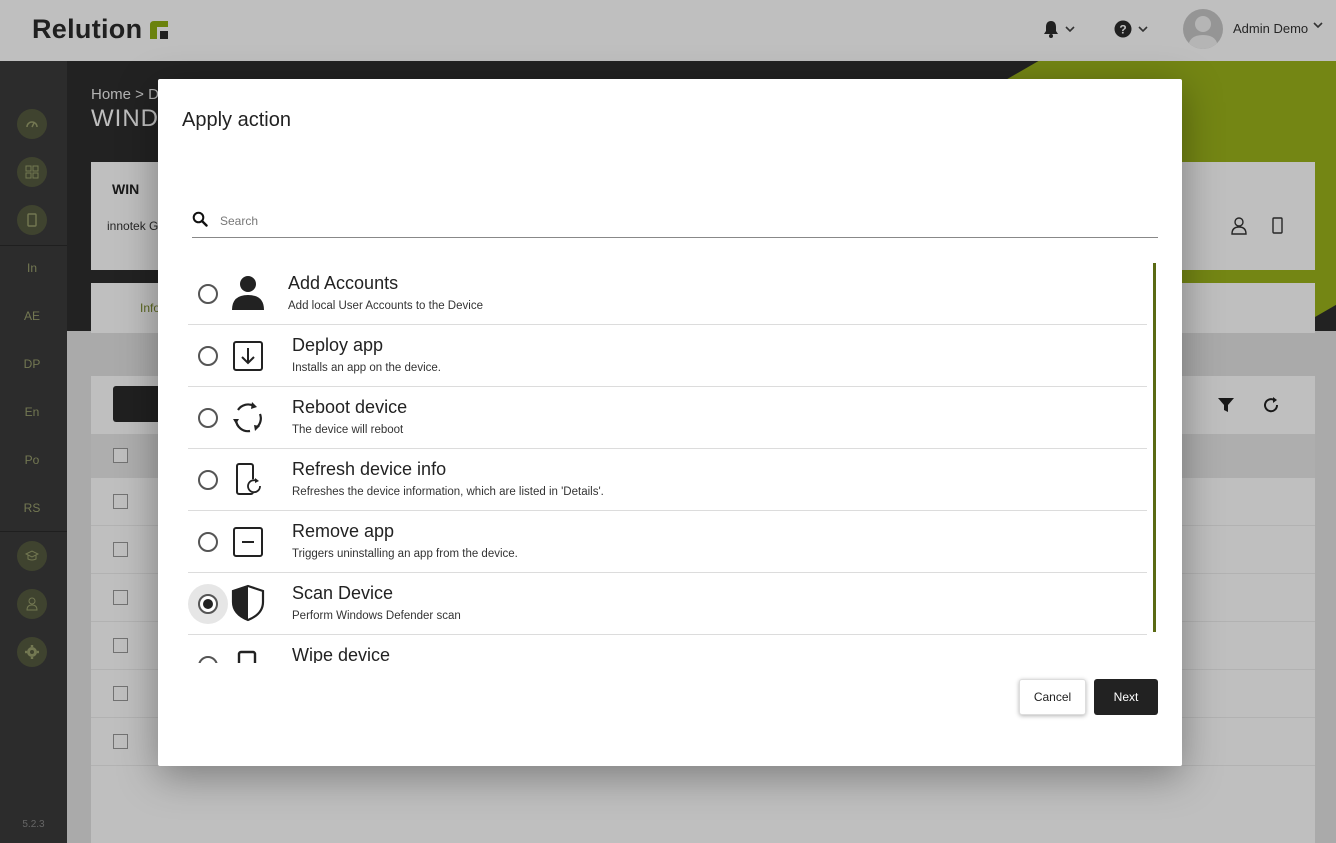 This screenshot has height=843, width=1336. Describe the element at coordinates (248, 356) in the screenshot. I see `download-box-icon` at that location.